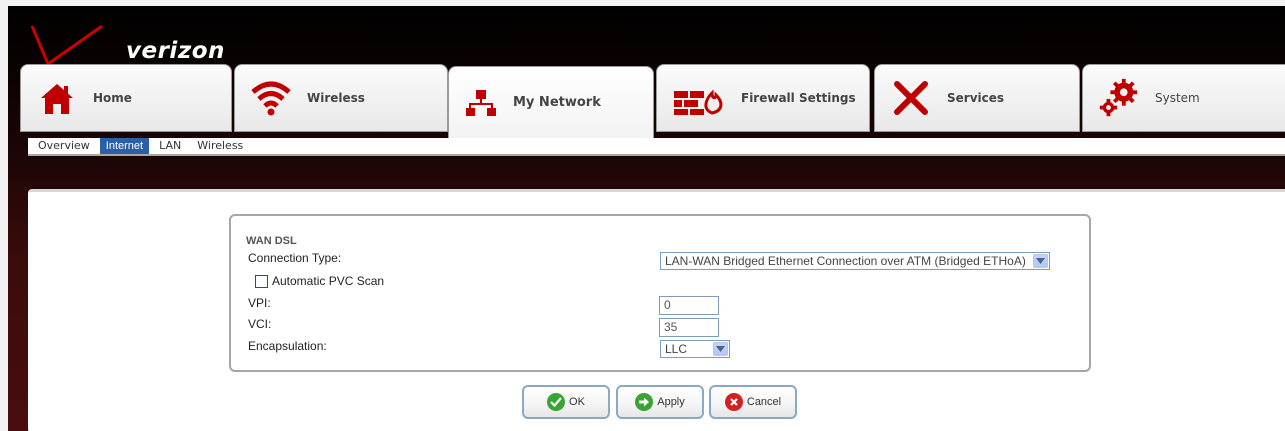  I want to click on encapsulation-label: Encapsulation:, so click(287, 346).